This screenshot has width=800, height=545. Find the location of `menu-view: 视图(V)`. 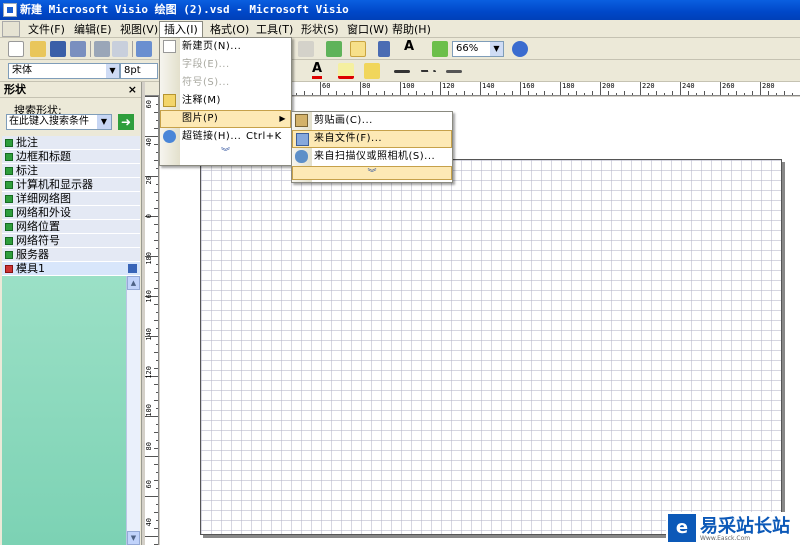

menu-view: 视图(V) is located at coordinates (139, 29).